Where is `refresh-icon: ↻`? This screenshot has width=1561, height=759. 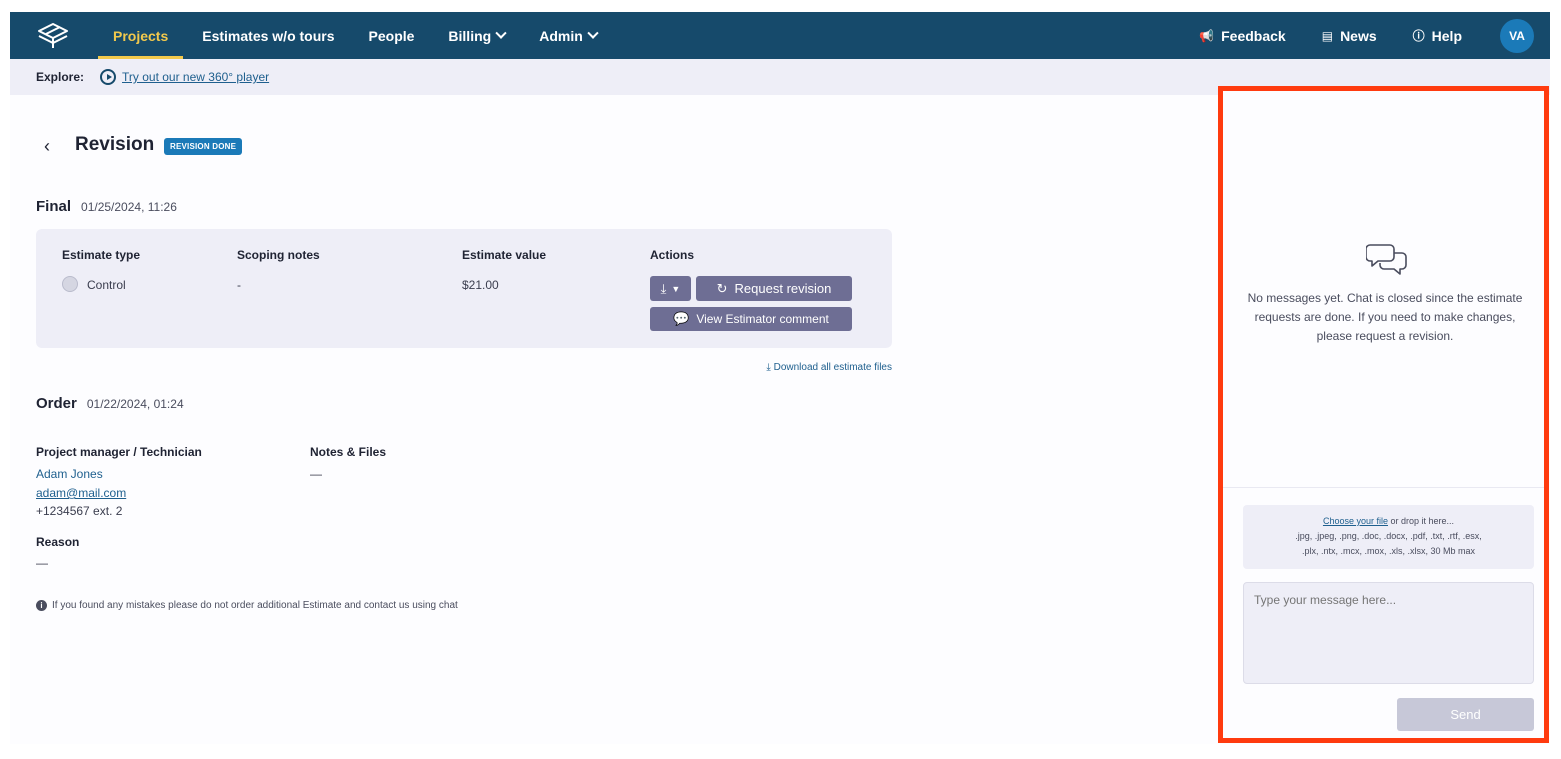
refresh-icon: ↻ is located at coordinates (722, 288).